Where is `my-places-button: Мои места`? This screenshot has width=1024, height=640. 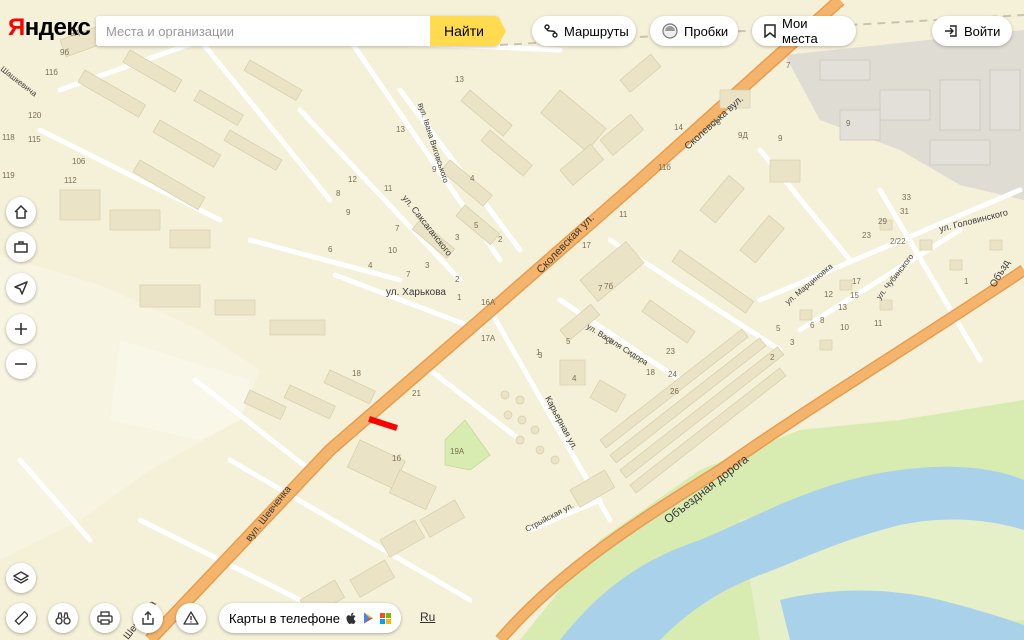
my-places-button: Мои места is located at coordinates (804, 31).